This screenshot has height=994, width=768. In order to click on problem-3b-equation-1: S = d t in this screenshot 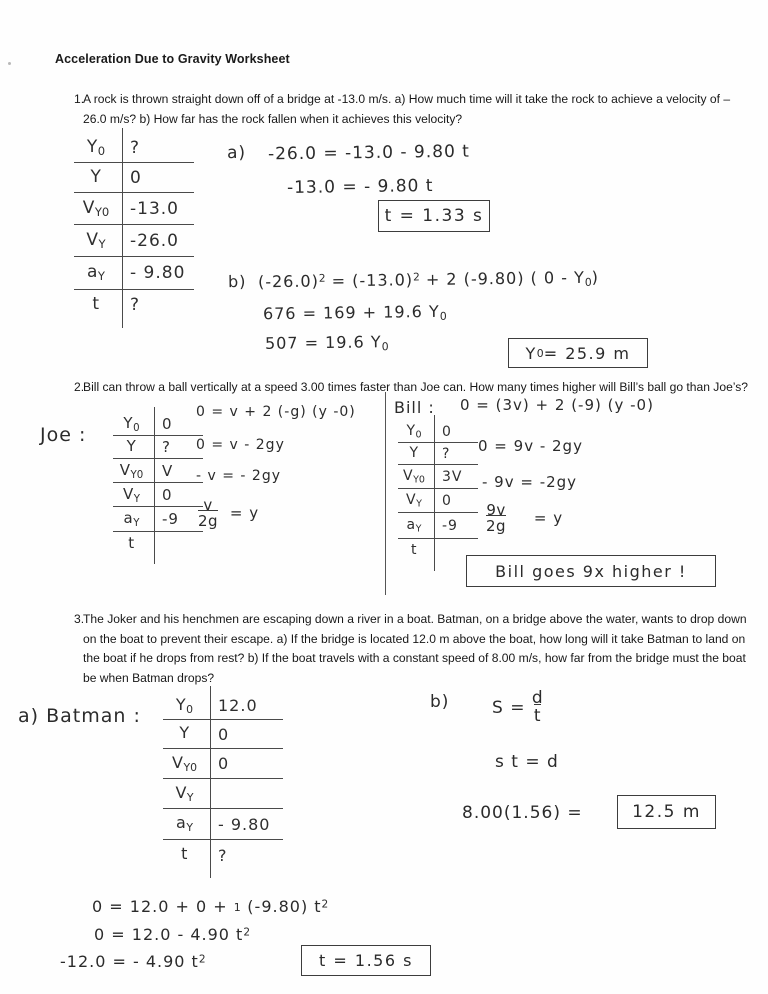, I will do `click(517, 707)`.